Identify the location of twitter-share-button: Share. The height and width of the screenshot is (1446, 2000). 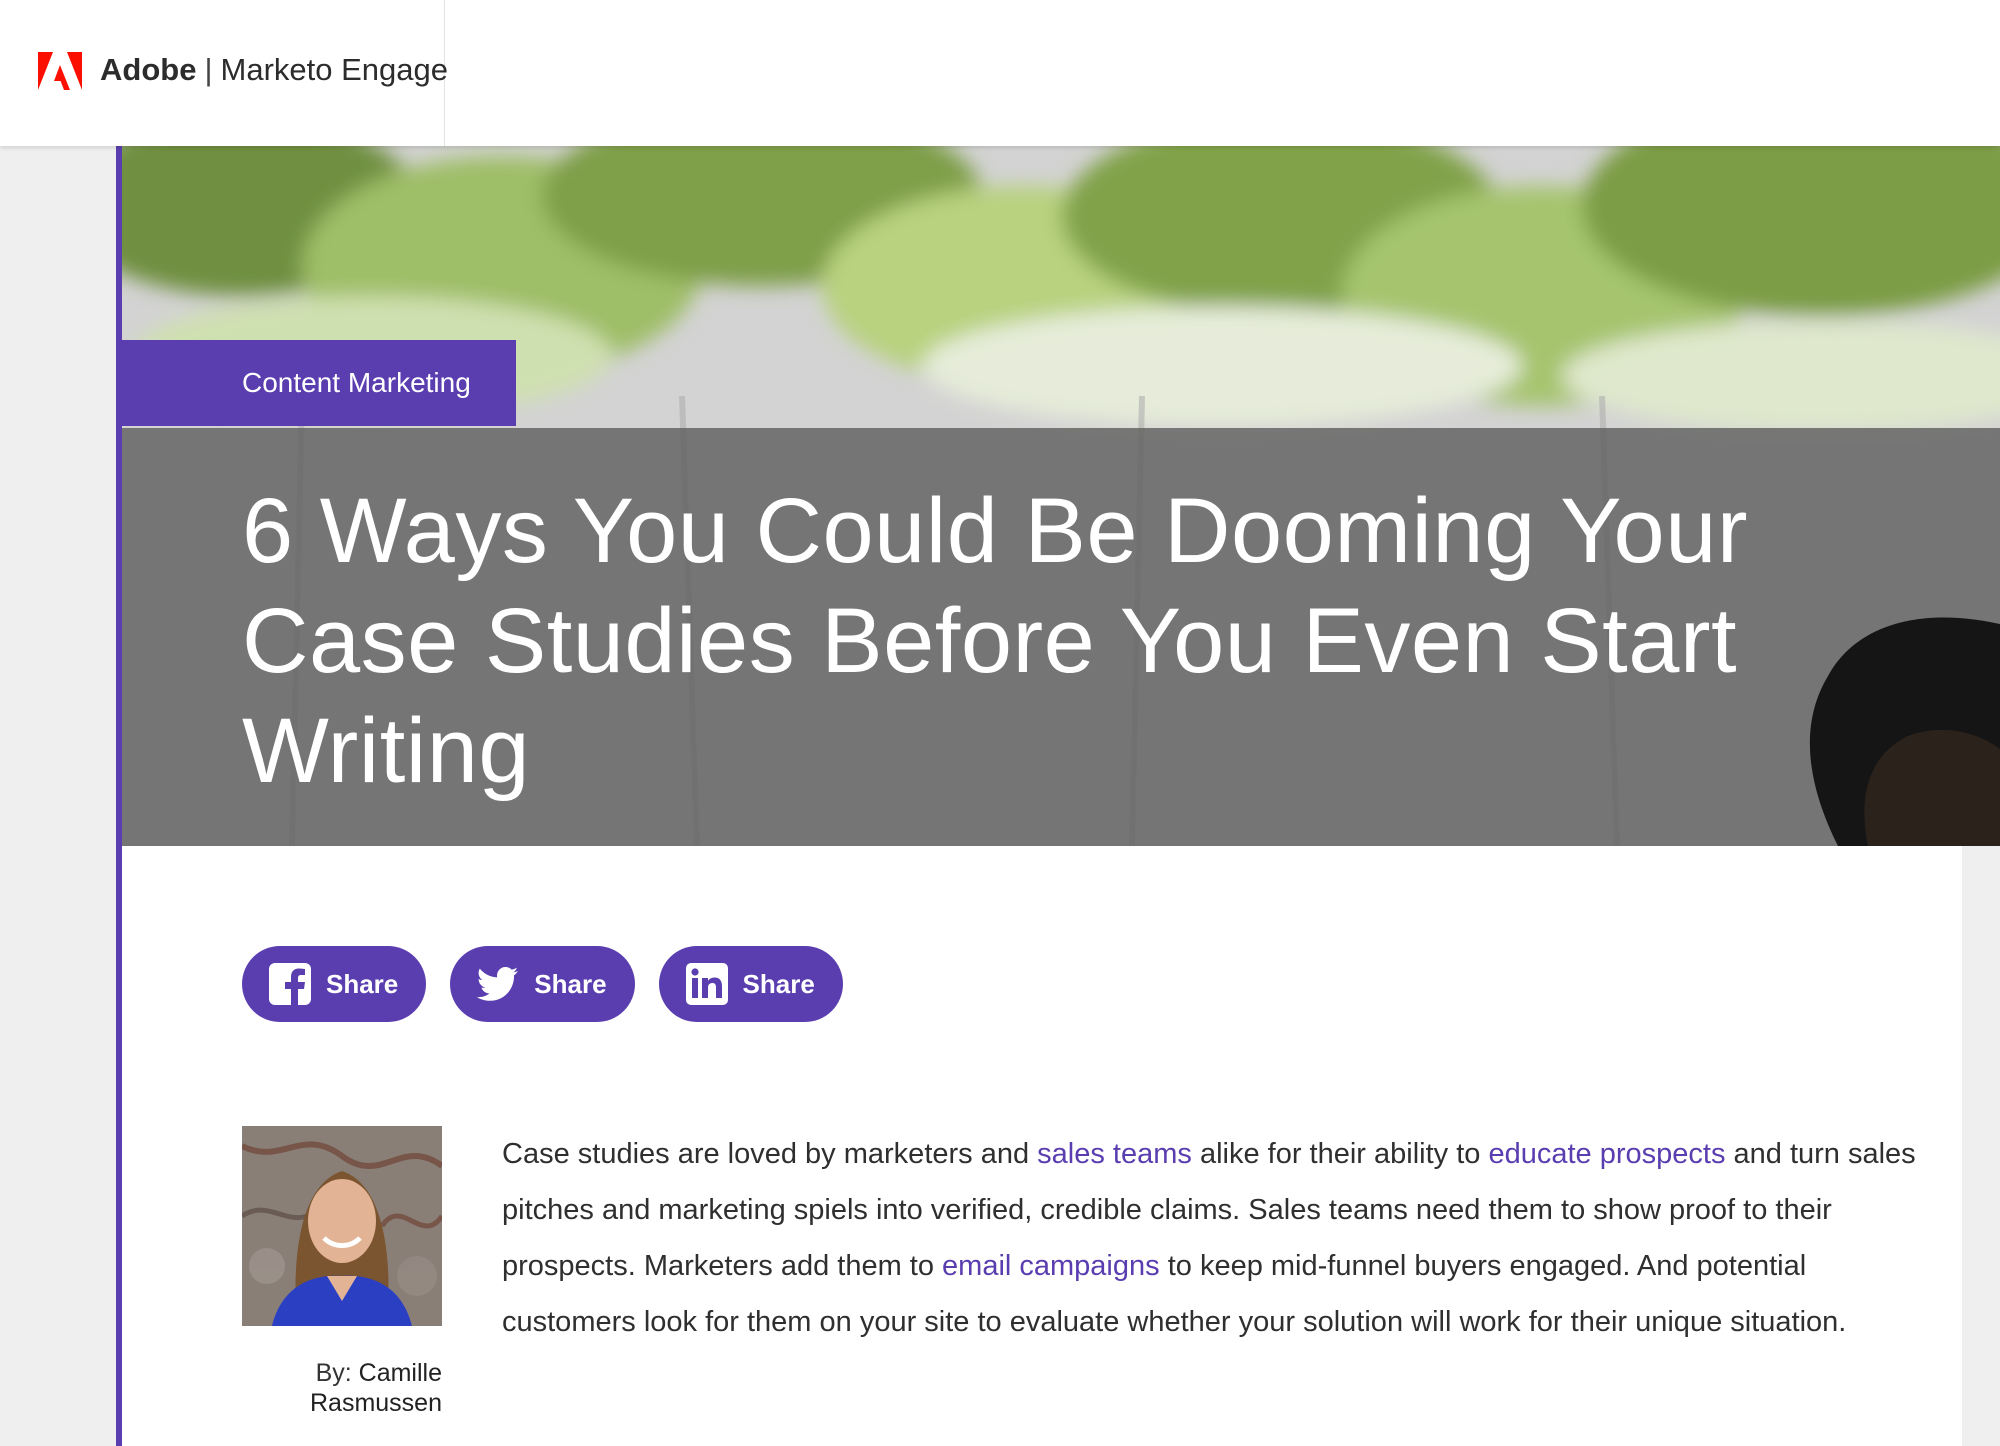
(542, 984).